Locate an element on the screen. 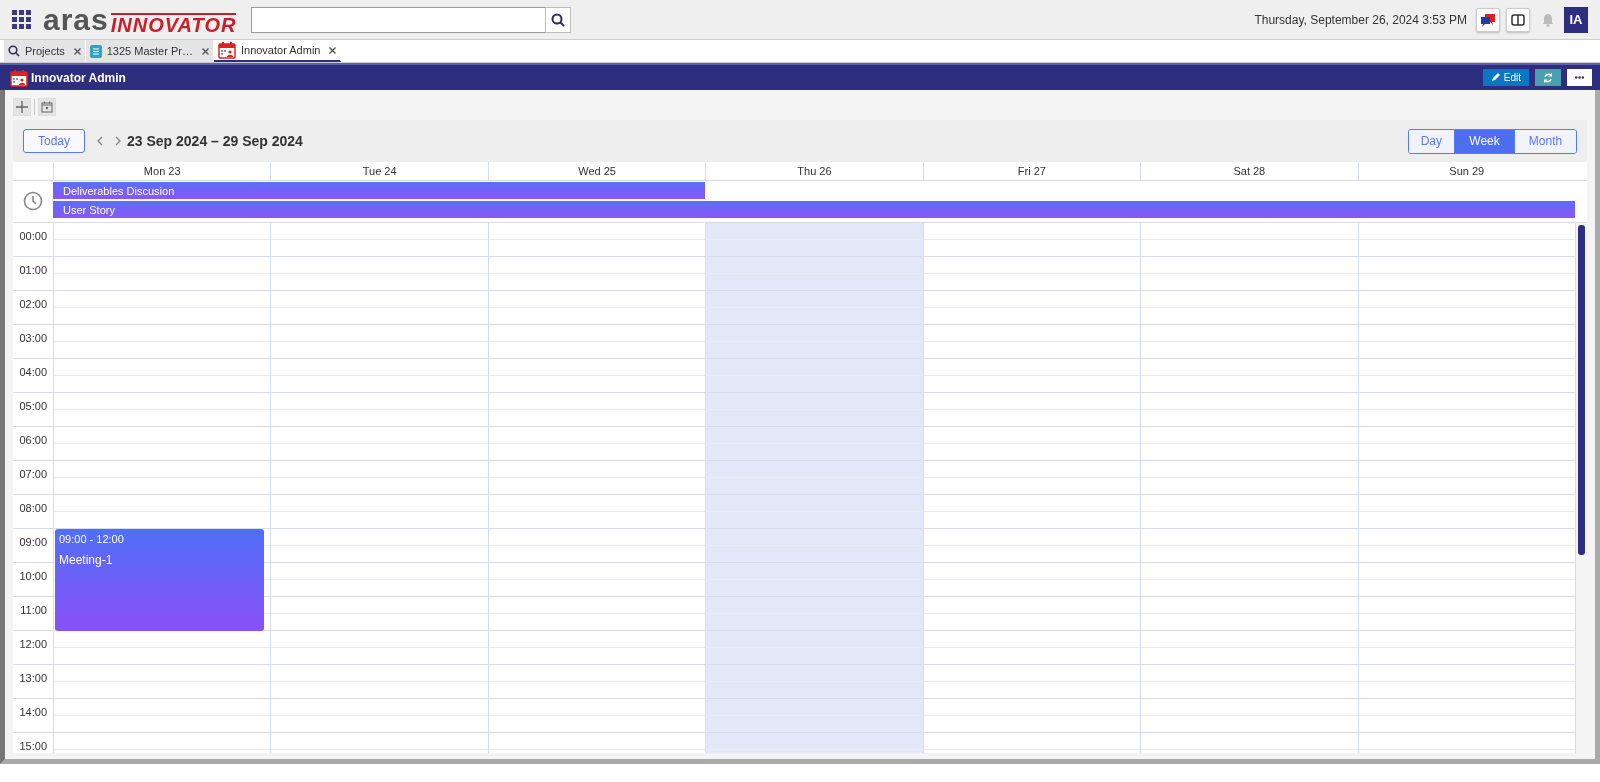 This screenshot has width=1600, height=782. add-button is located at coordinates (22, 107).